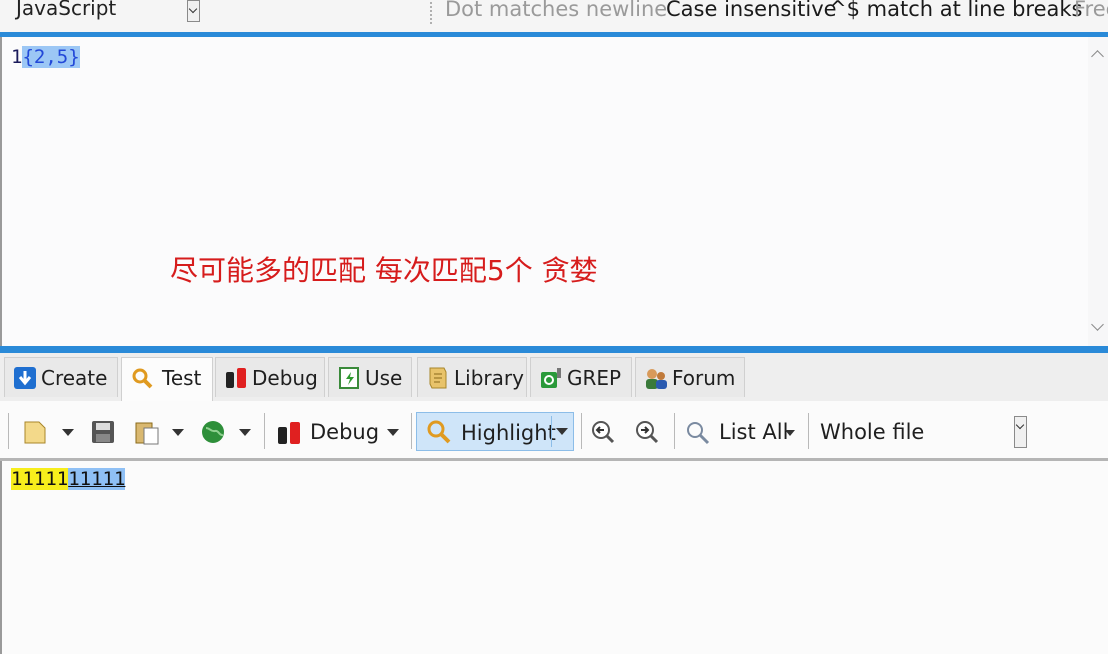 The height and width of the screenshot is (654, 1108). I want to click on dot-matches-newline-toggle: Dot matches newline, so click(556, 10).